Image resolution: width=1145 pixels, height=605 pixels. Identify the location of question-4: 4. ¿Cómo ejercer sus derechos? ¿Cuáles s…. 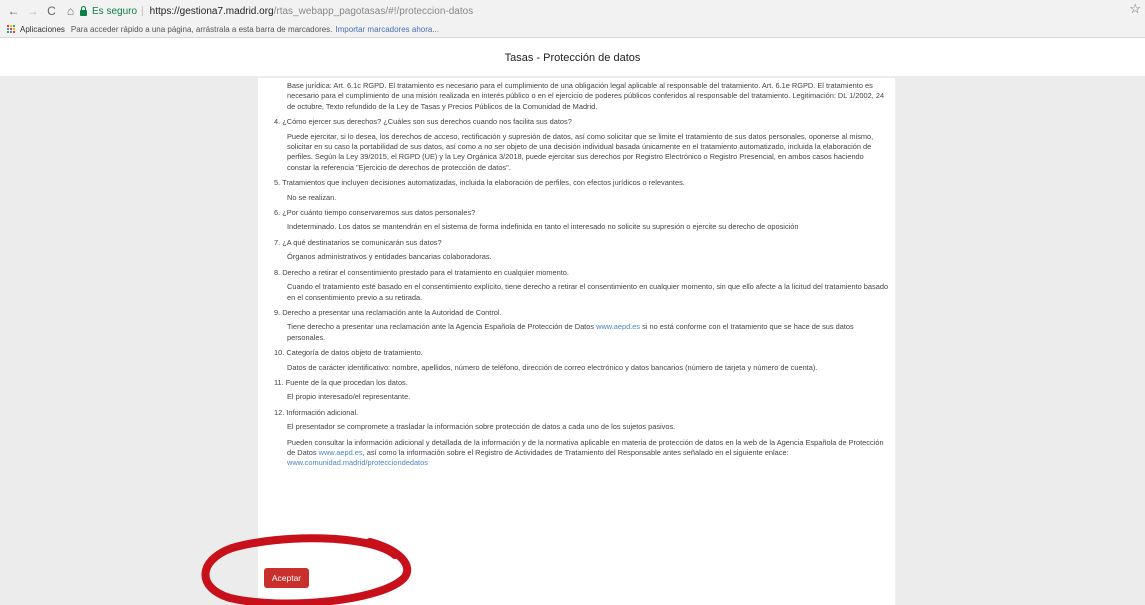
(423, 122).